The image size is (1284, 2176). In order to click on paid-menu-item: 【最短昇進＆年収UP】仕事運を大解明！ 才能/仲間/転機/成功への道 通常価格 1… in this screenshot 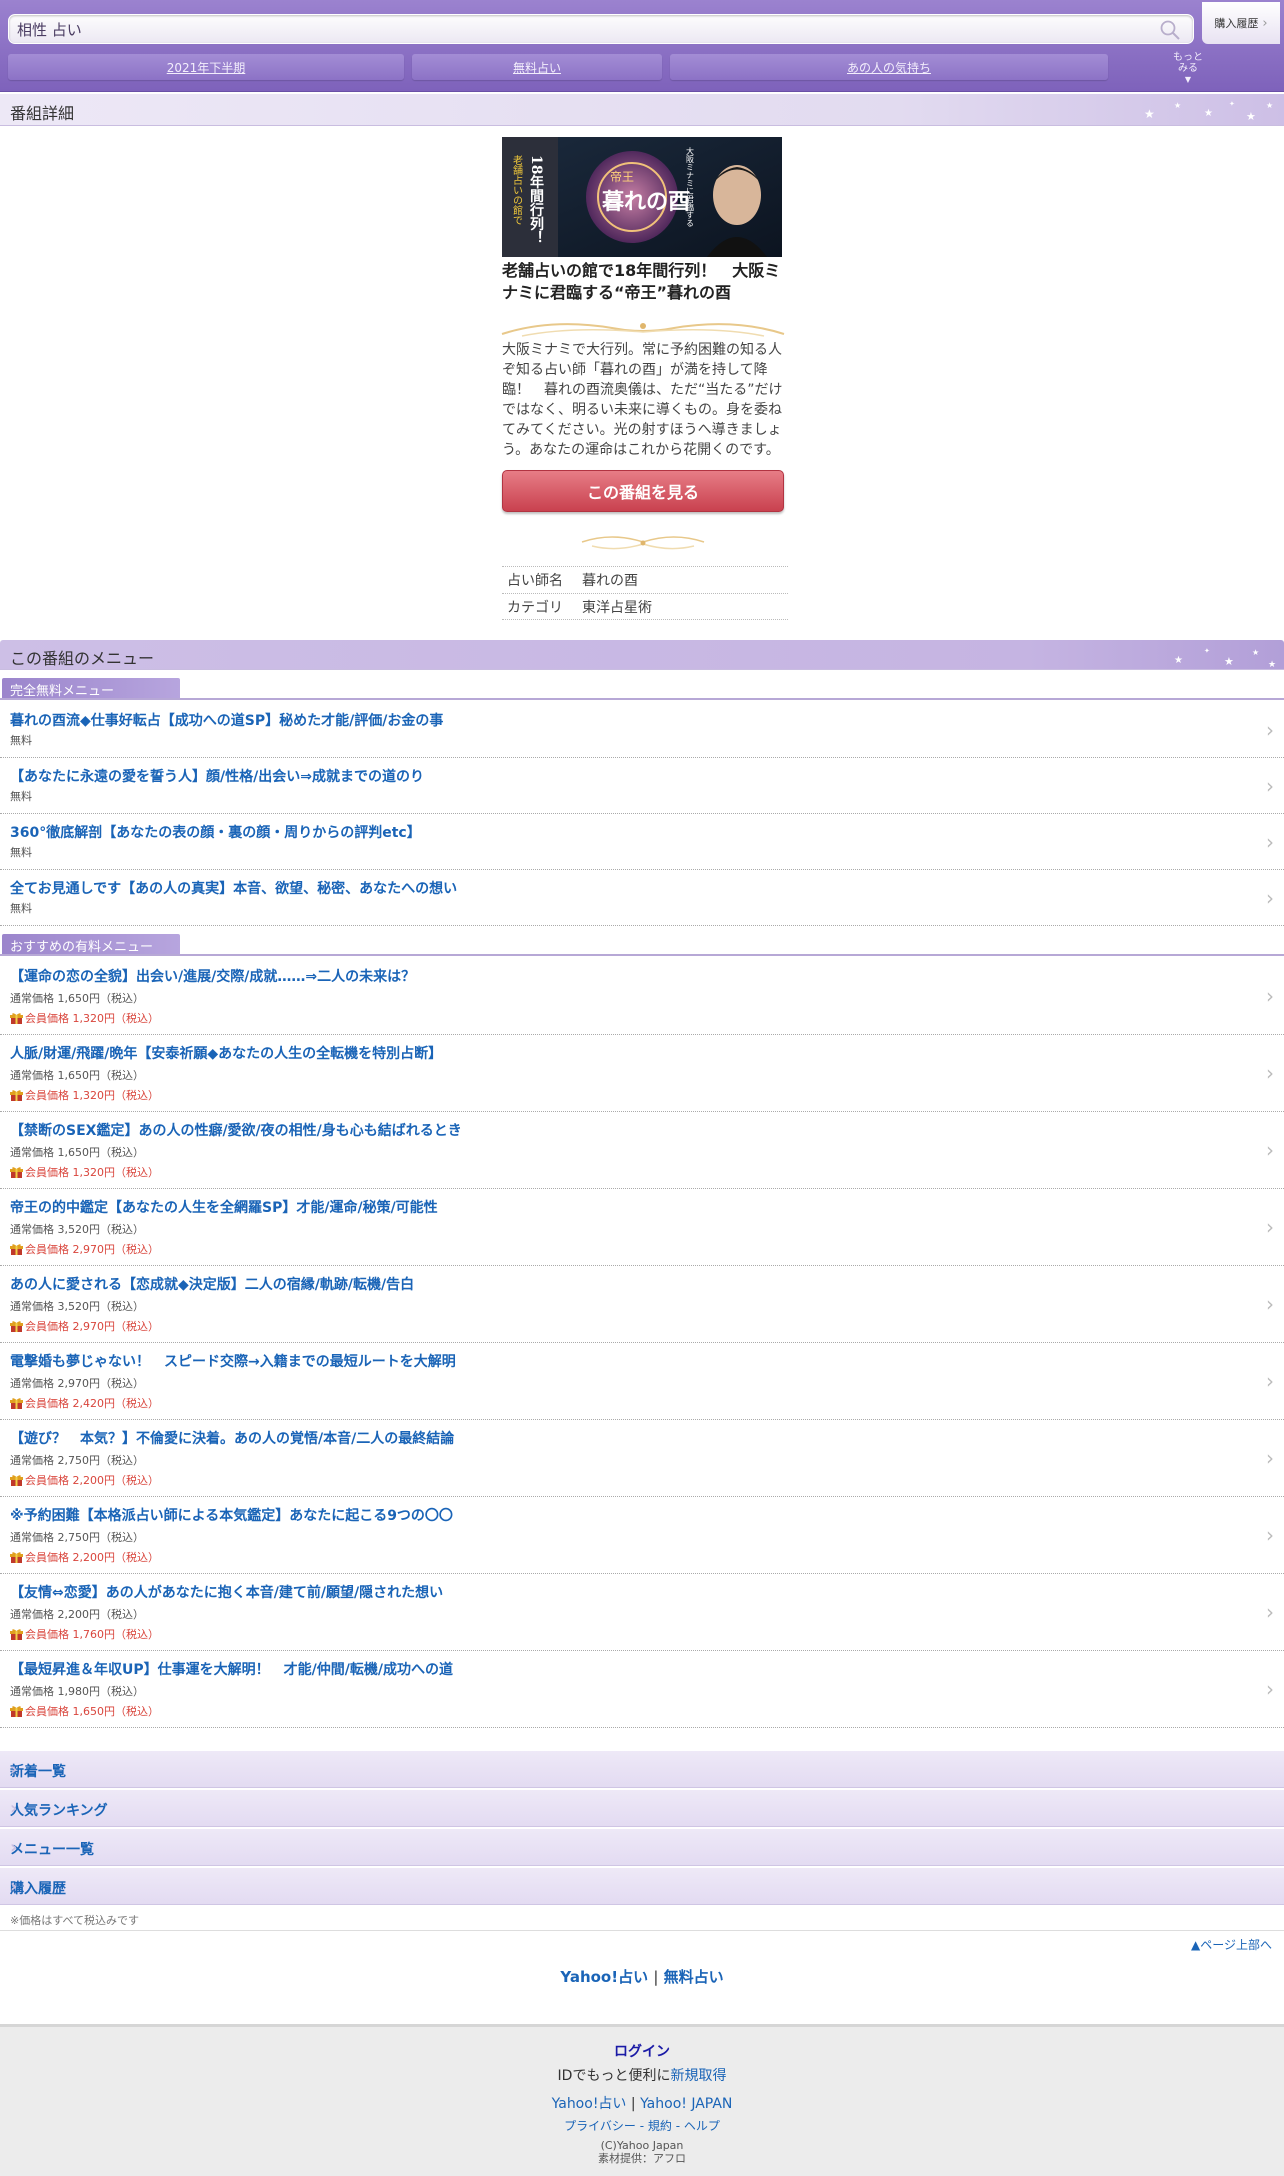, I will do `click(642, 1689)`.